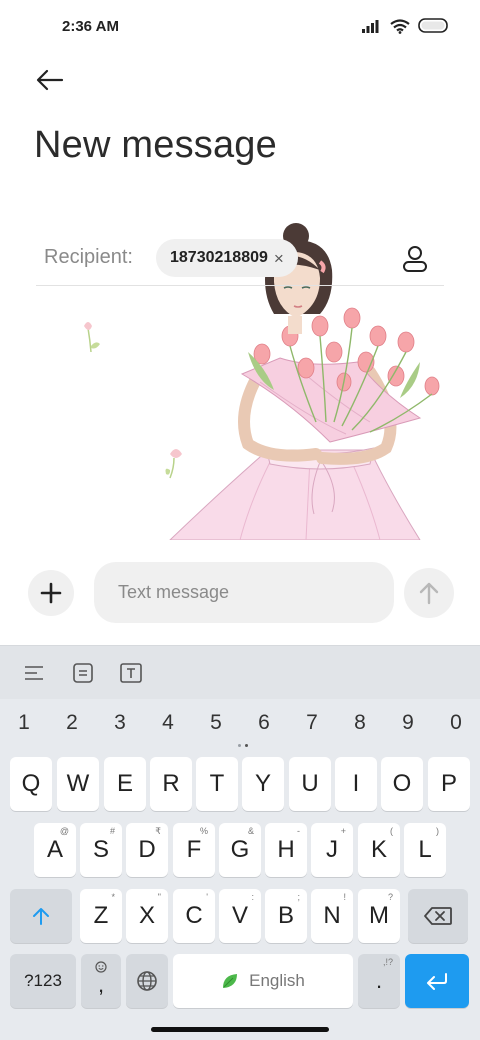 This screenshot has width=480, height=1040. I want to click on key-hint: (, so click(391, 831).